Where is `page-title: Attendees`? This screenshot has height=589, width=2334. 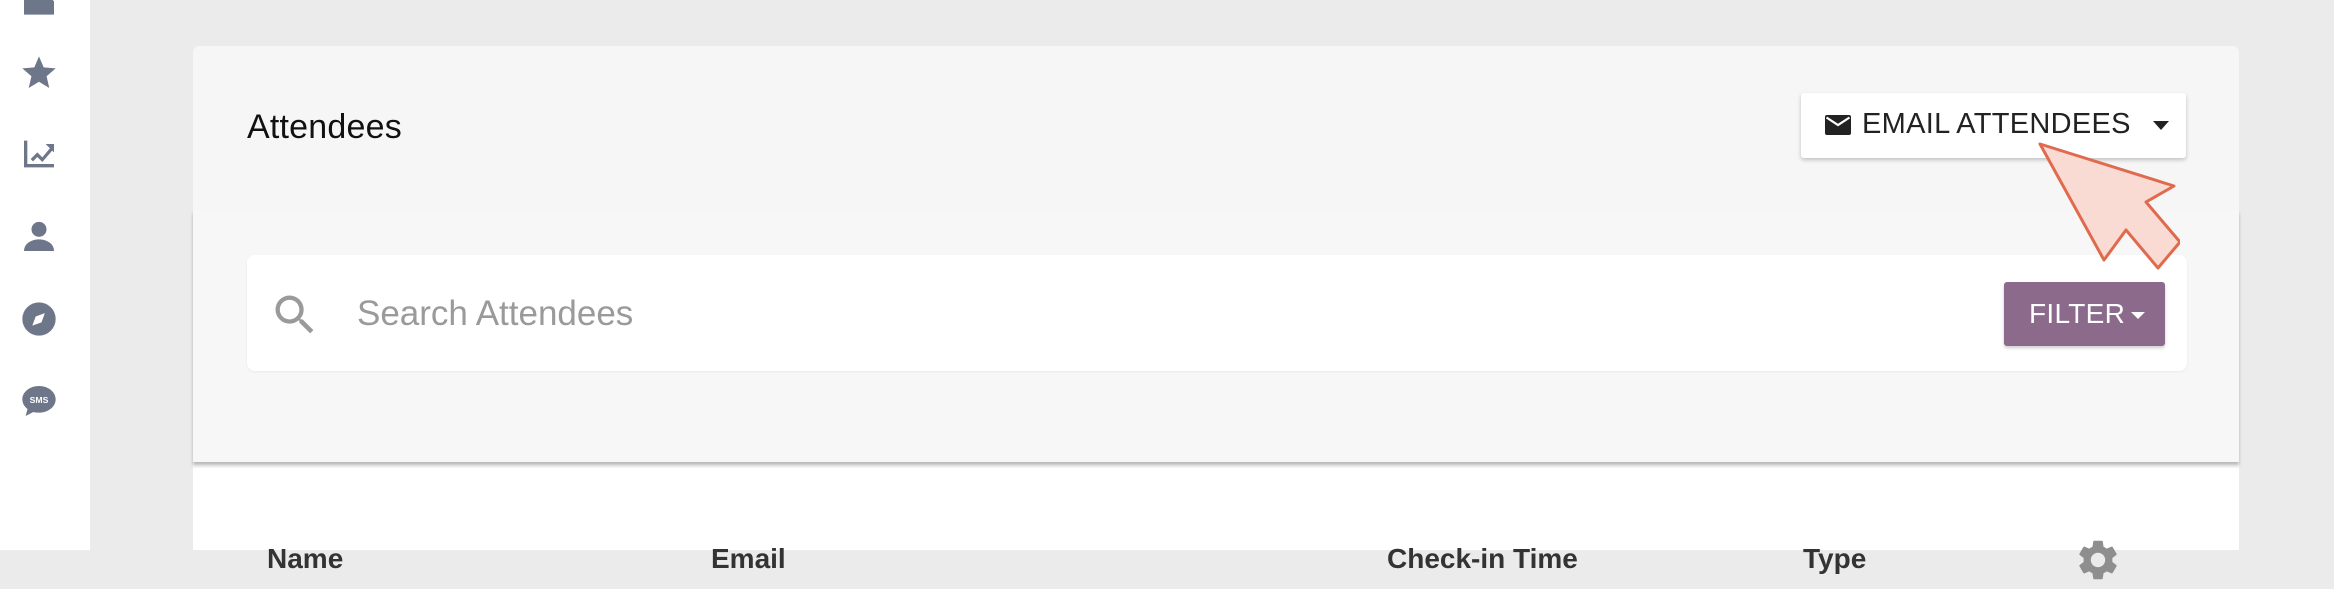
page-title: Attendees is located at coordinates (324, 127).